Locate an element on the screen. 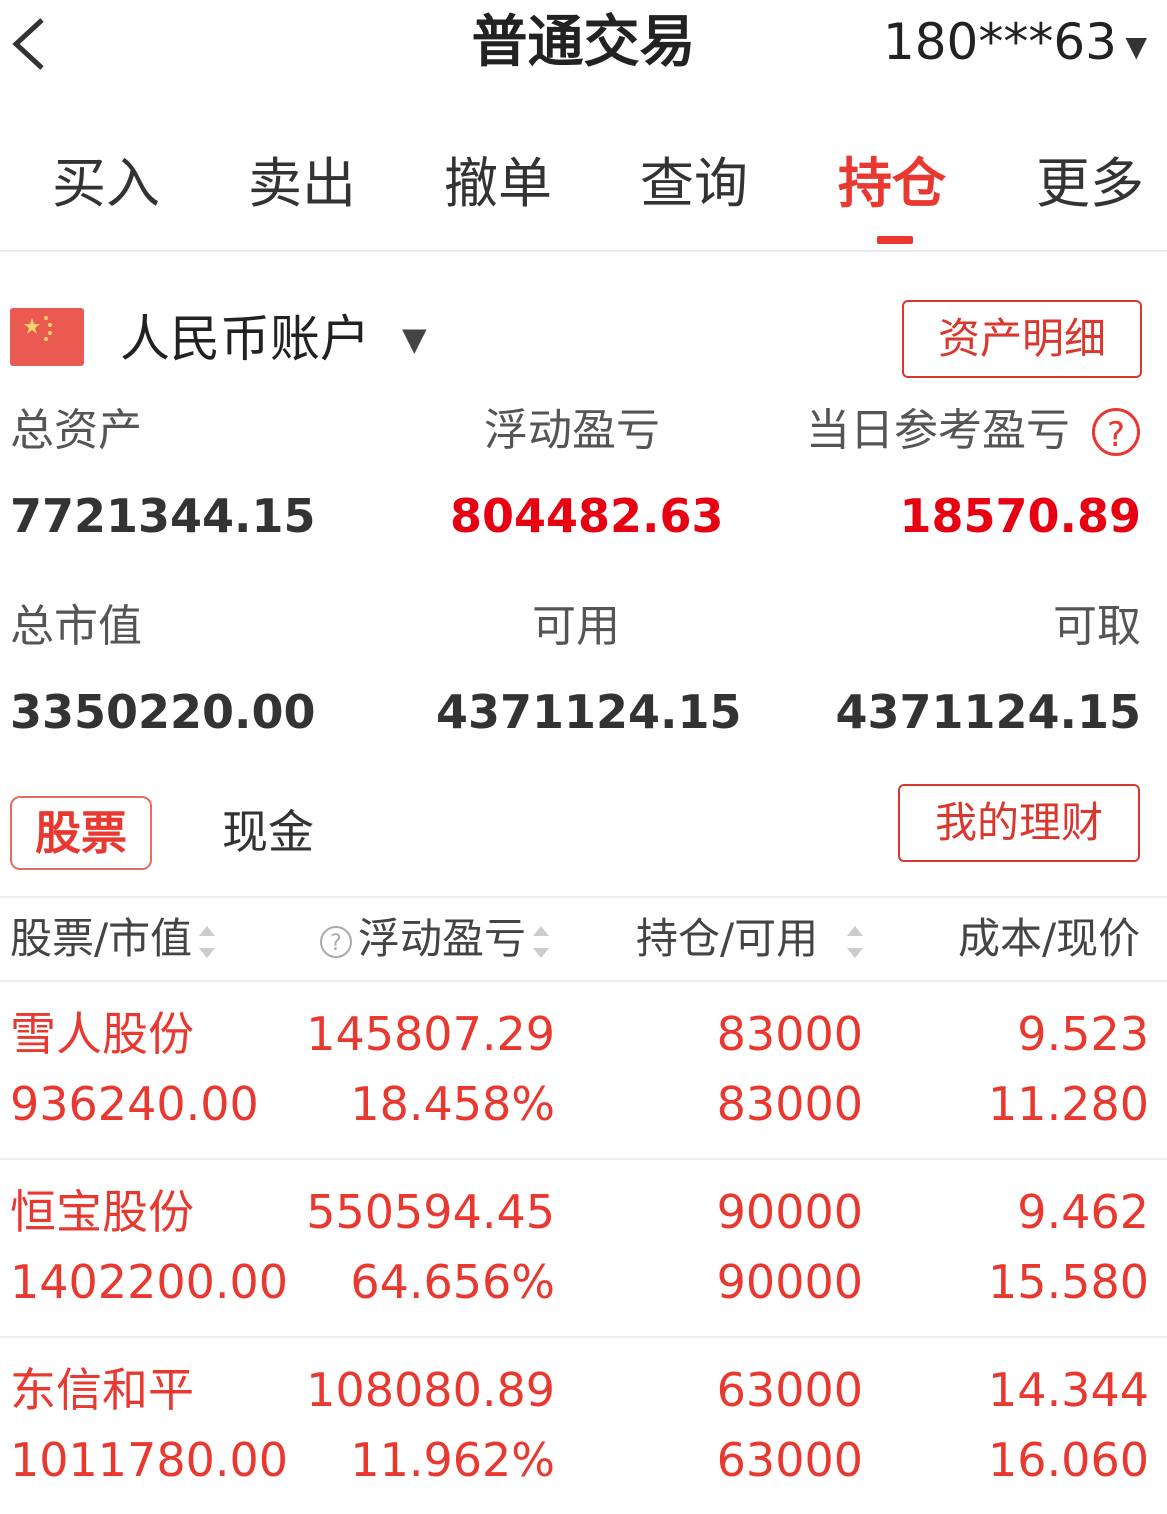 The image size is (1167, 1514). available-label: 可用 is located at coordinates (576, 626).